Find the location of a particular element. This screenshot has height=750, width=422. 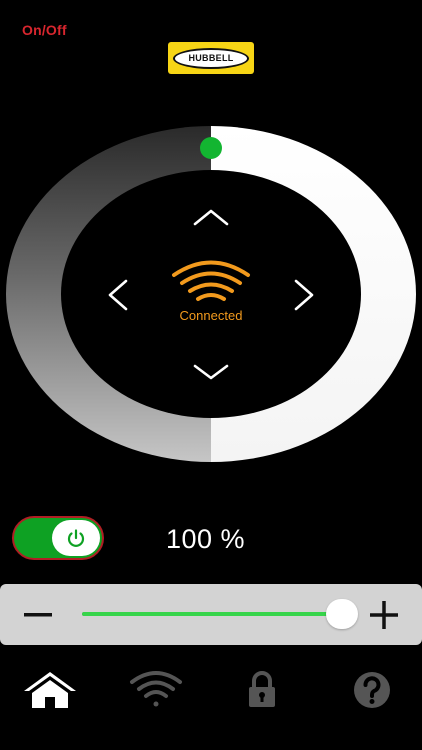

power-toggle-knob is located at coordinates (76, 538).